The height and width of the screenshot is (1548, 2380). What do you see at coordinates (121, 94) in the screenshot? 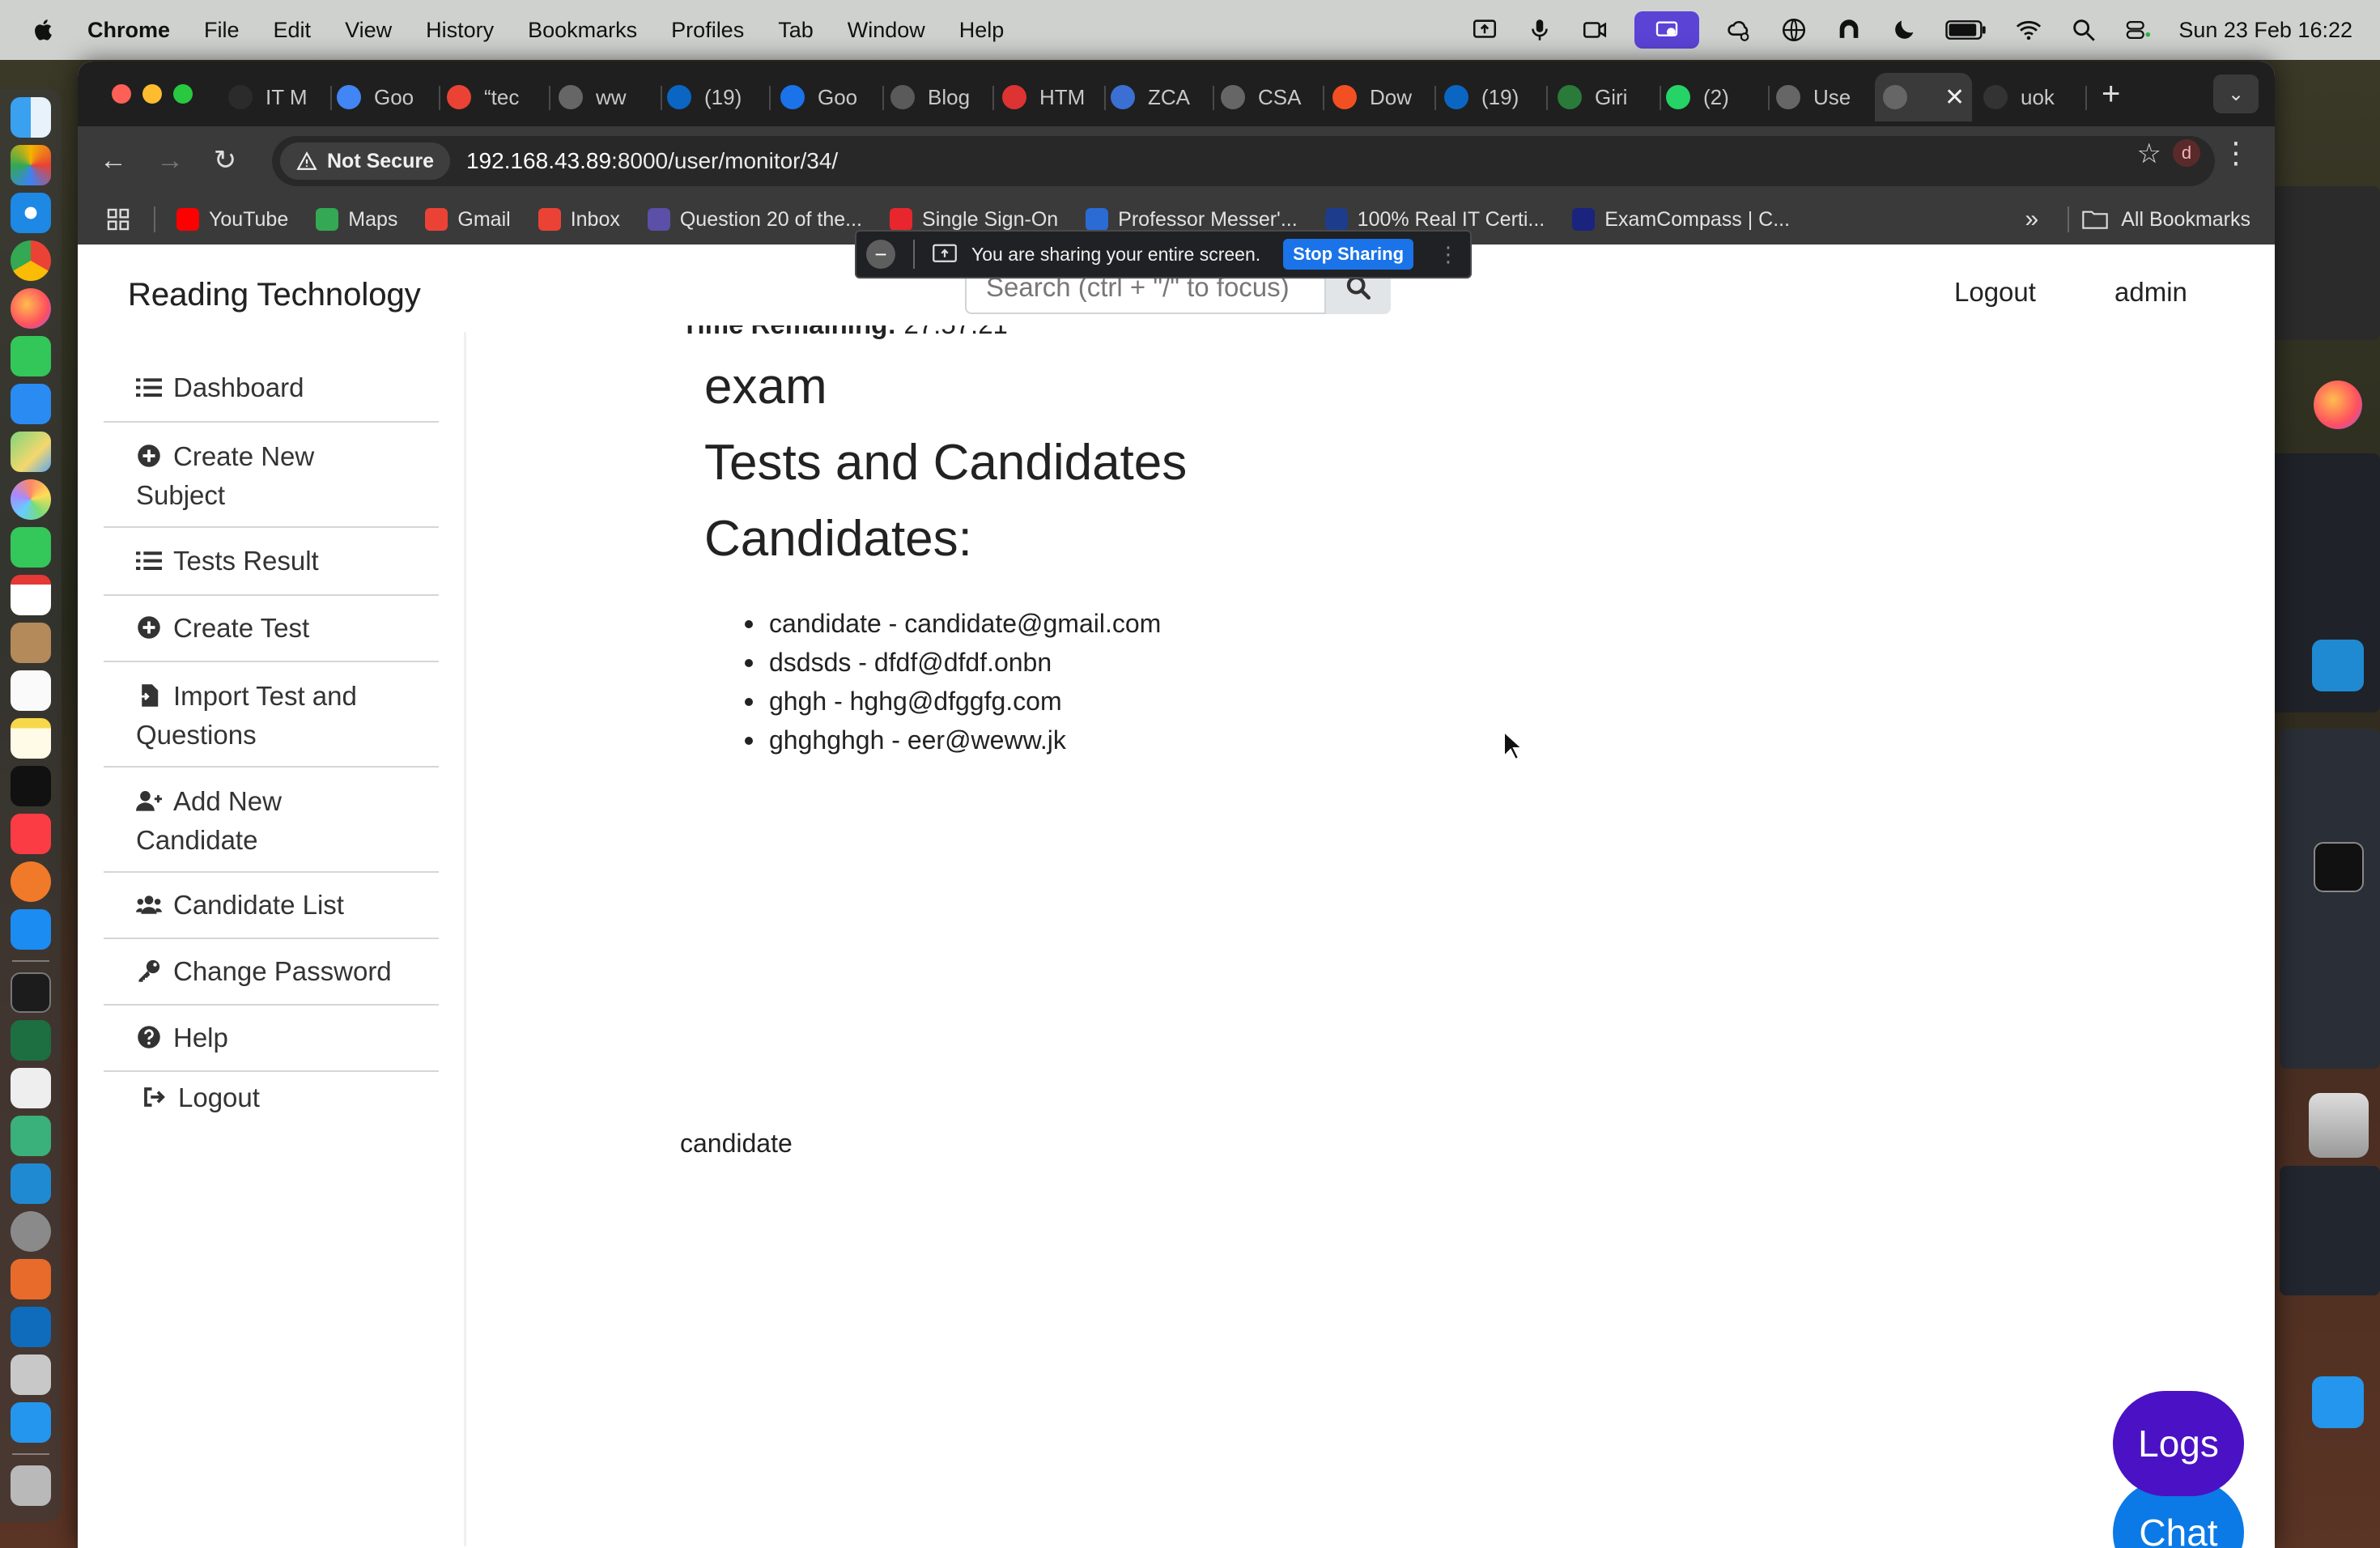
I see `close-window-button` at bounding box center [121, 94].